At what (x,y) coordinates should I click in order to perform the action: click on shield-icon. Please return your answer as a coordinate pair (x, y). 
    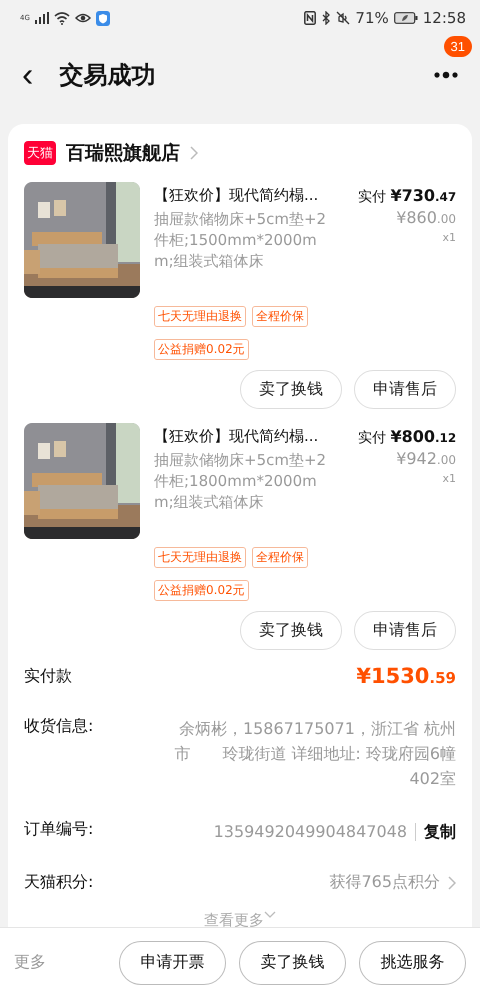
    Looking at the image, I should click on (103, 18).